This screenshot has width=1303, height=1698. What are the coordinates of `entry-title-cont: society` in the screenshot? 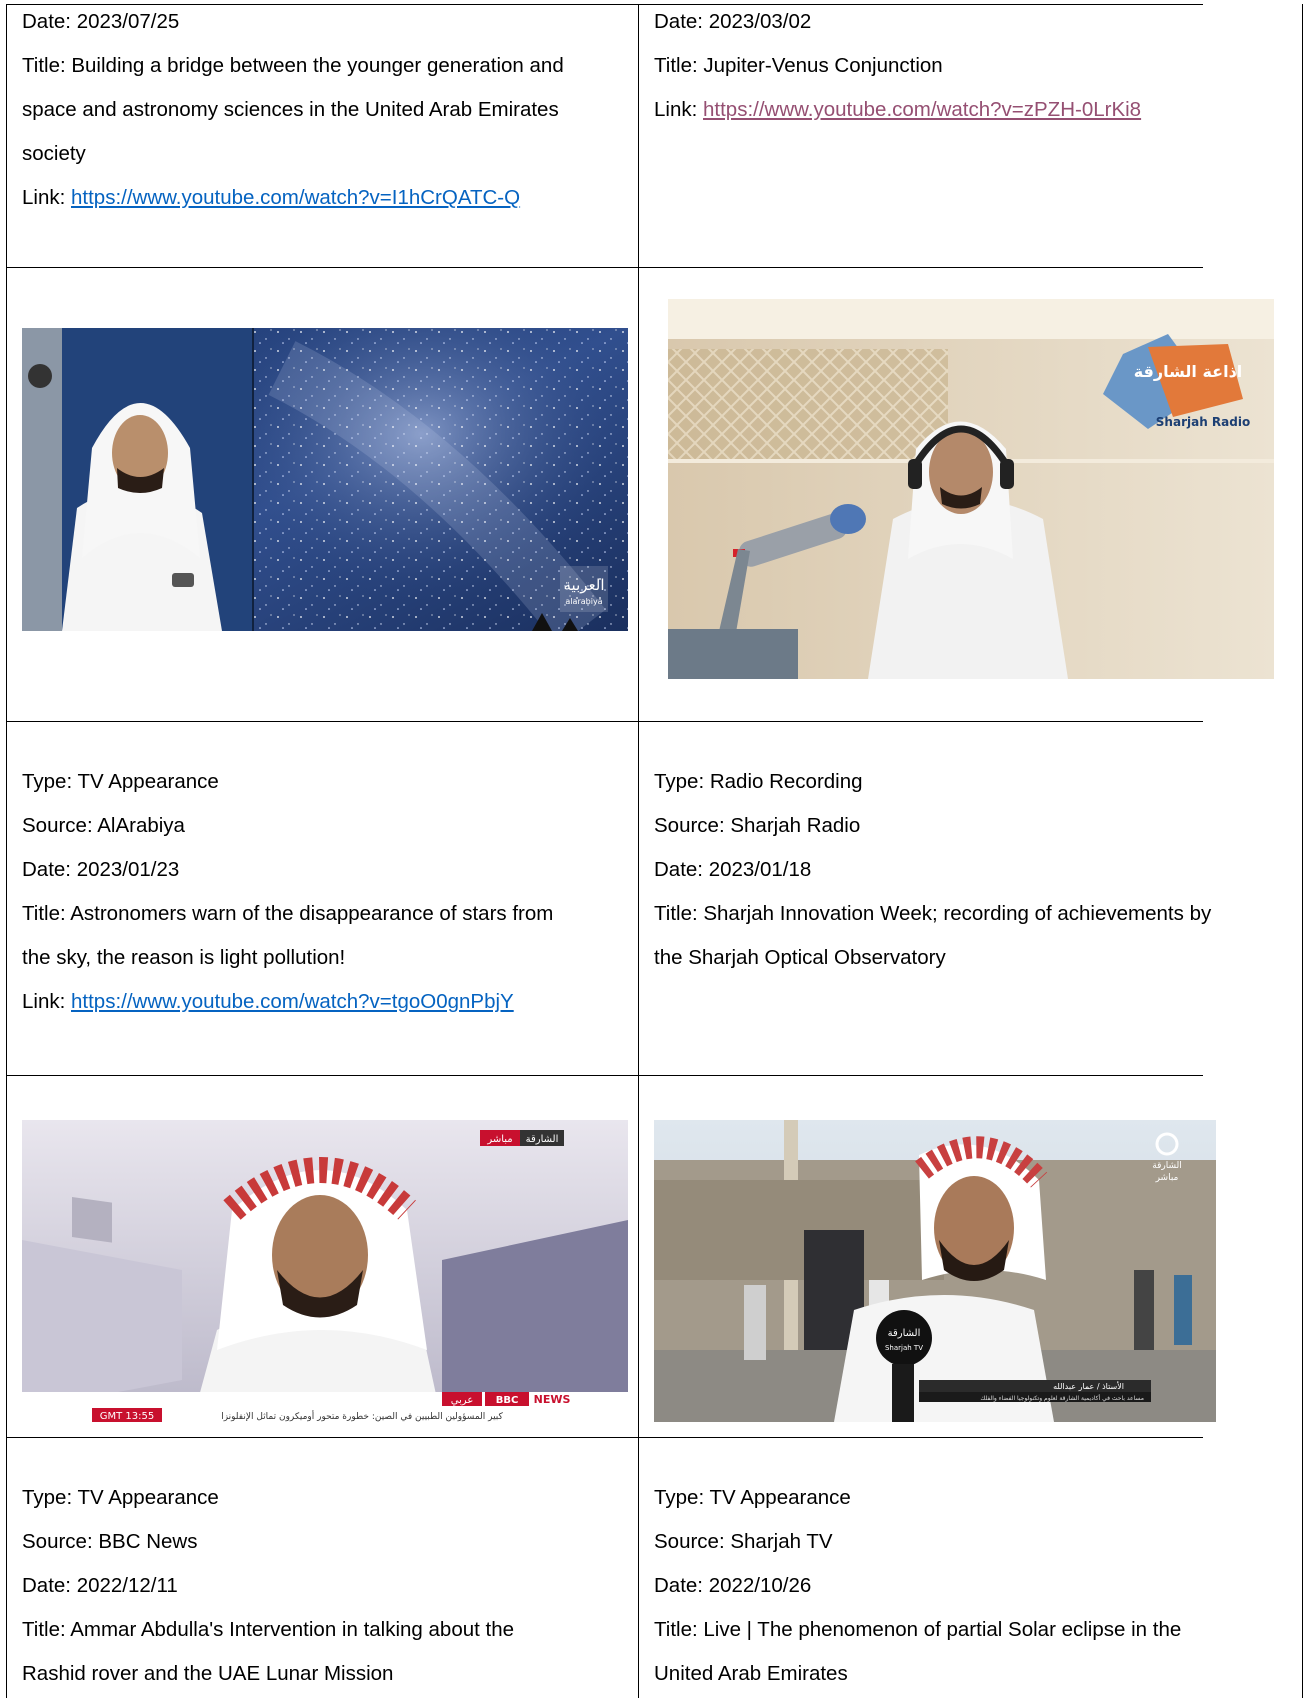 It's located at (54, 153).